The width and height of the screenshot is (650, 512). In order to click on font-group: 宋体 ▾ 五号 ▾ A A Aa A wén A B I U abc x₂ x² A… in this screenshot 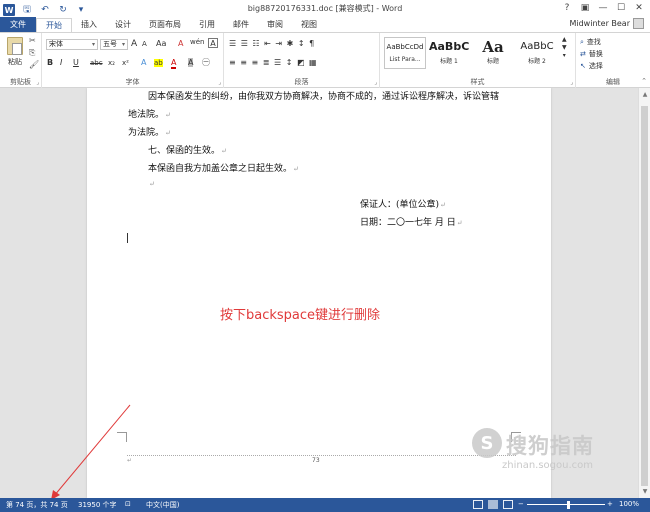, I will do `click(133, 60)`.